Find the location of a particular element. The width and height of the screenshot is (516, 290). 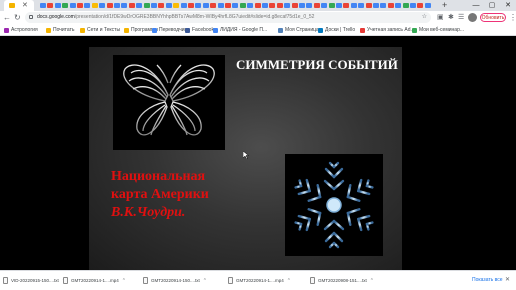

bookmark-item: Доски | Trello is located at coordinates (337, 29).